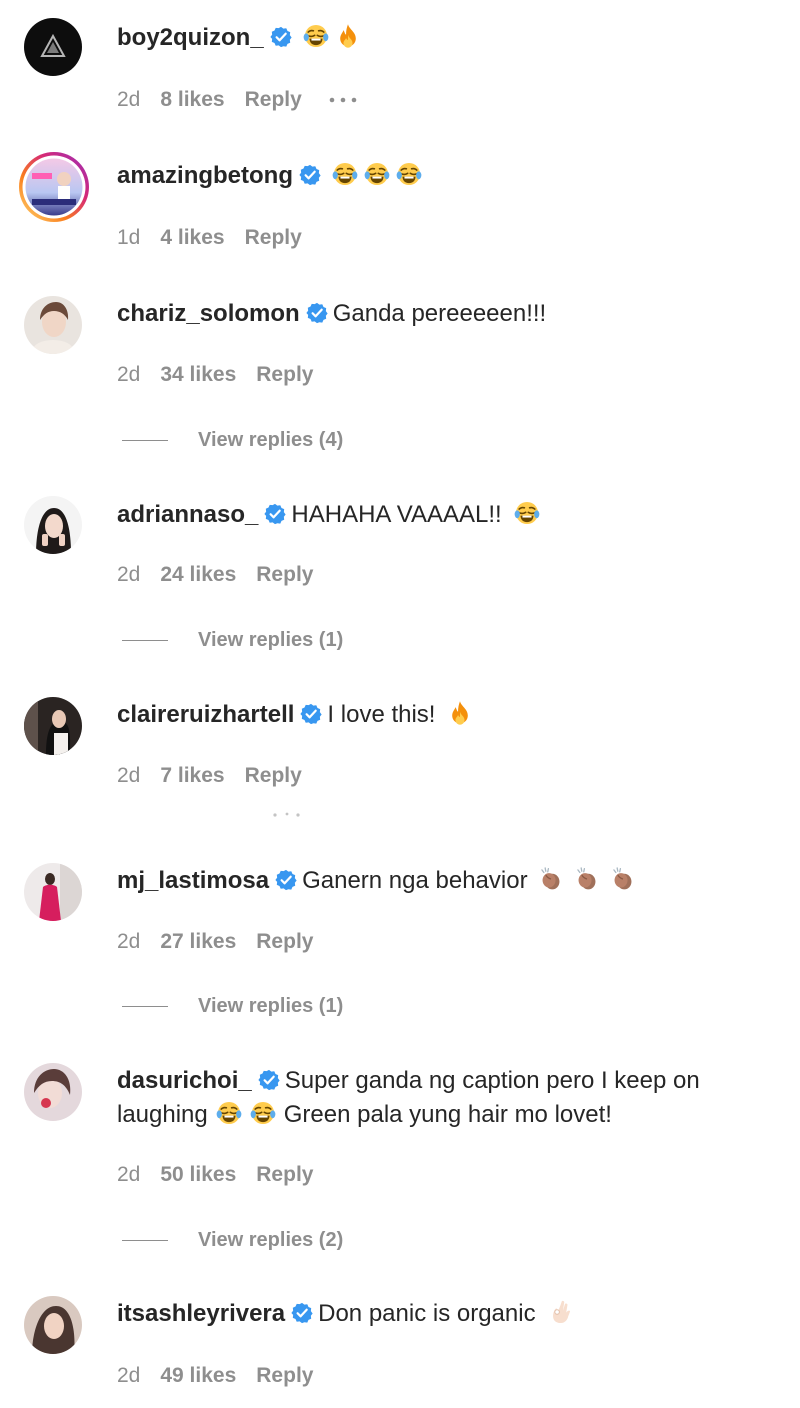 This screenshot has width=800, height=1408. I want to click on comment-text-line: amazingbetong, so click(438, 176).